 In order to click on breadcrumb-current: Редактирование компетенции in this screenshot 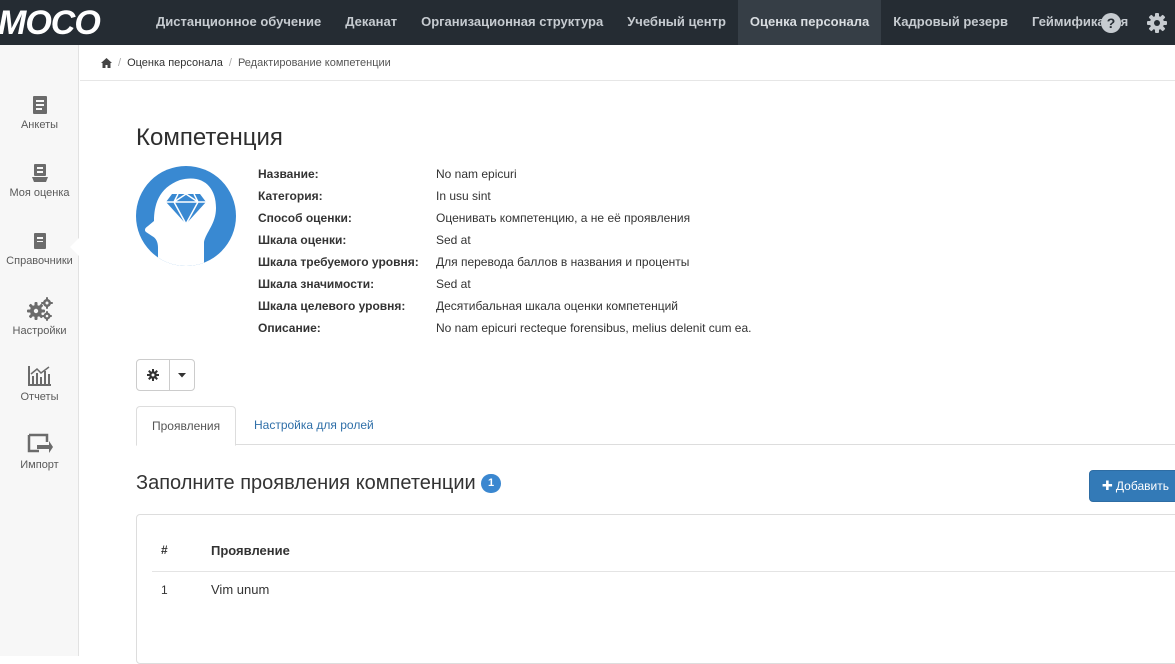, I will do `click(314, 62)`.